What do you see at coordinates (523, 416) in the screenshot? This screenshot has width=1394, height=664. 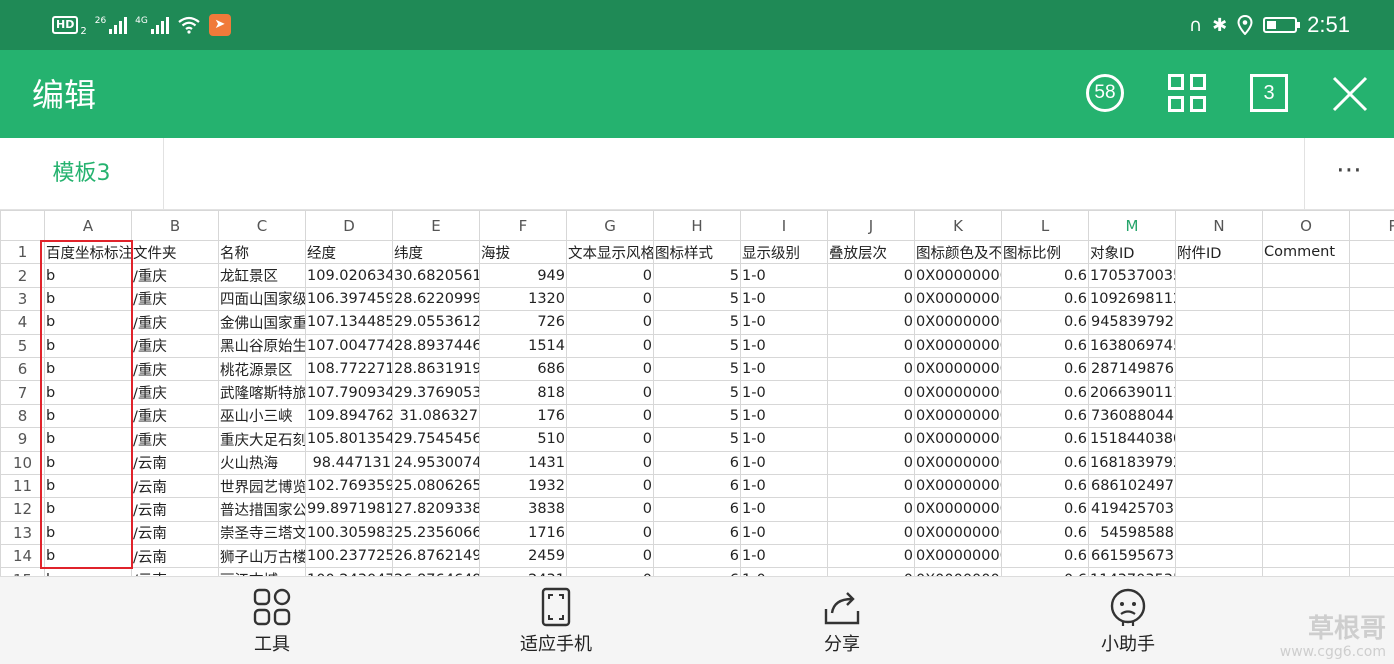 I see `cell: 176` at bounding box center [523, 416].